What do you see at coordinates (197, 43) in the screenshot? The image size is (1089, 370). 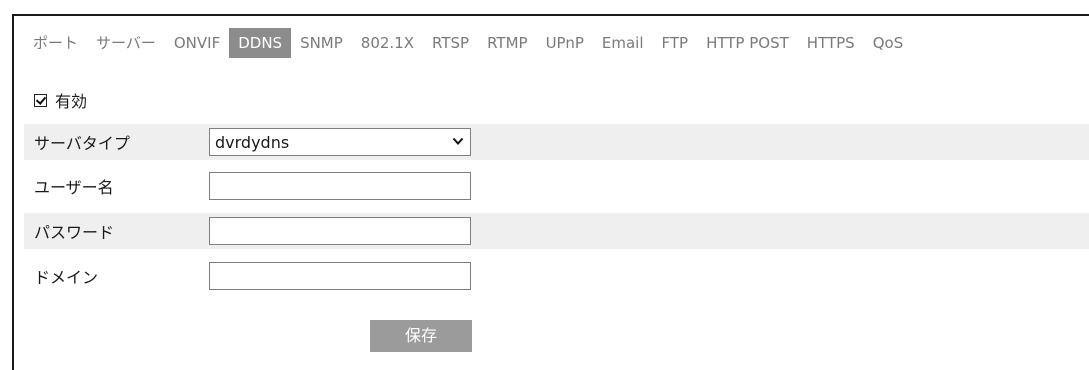 I see `tab-onvif: ONVIF` at bounding box center [197, 43].